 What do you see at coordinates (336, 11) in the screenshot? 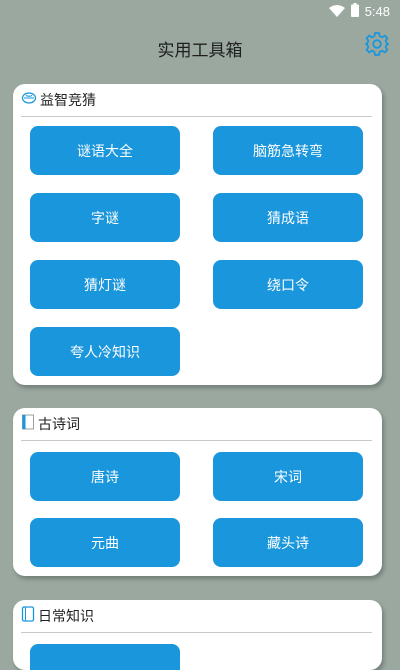
I see `wifi-icon` at bounding box center [336, 11].